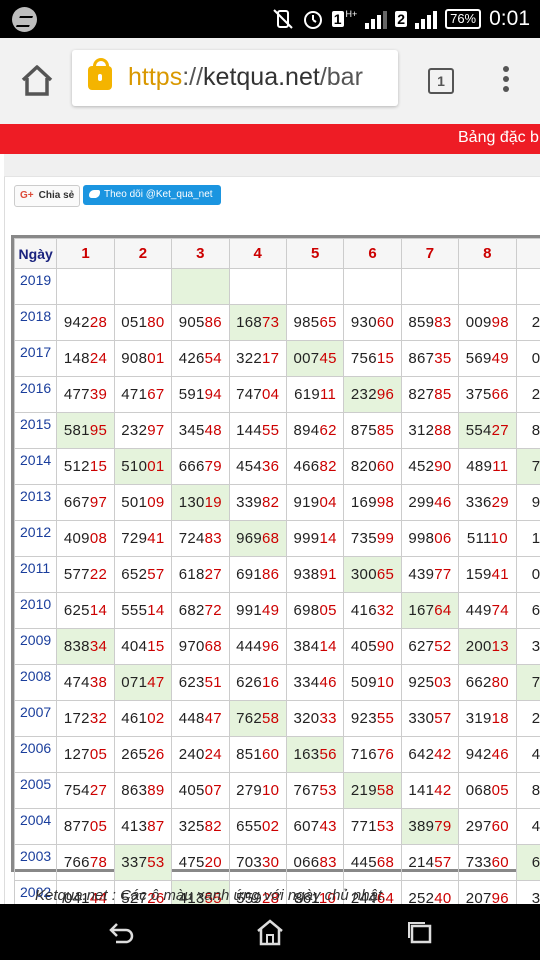 The height and width of the screenshot is (960, 540). Describe the element at coordinates (134, 322) in the screenshot. I see `result-prefix: 051` at that location.